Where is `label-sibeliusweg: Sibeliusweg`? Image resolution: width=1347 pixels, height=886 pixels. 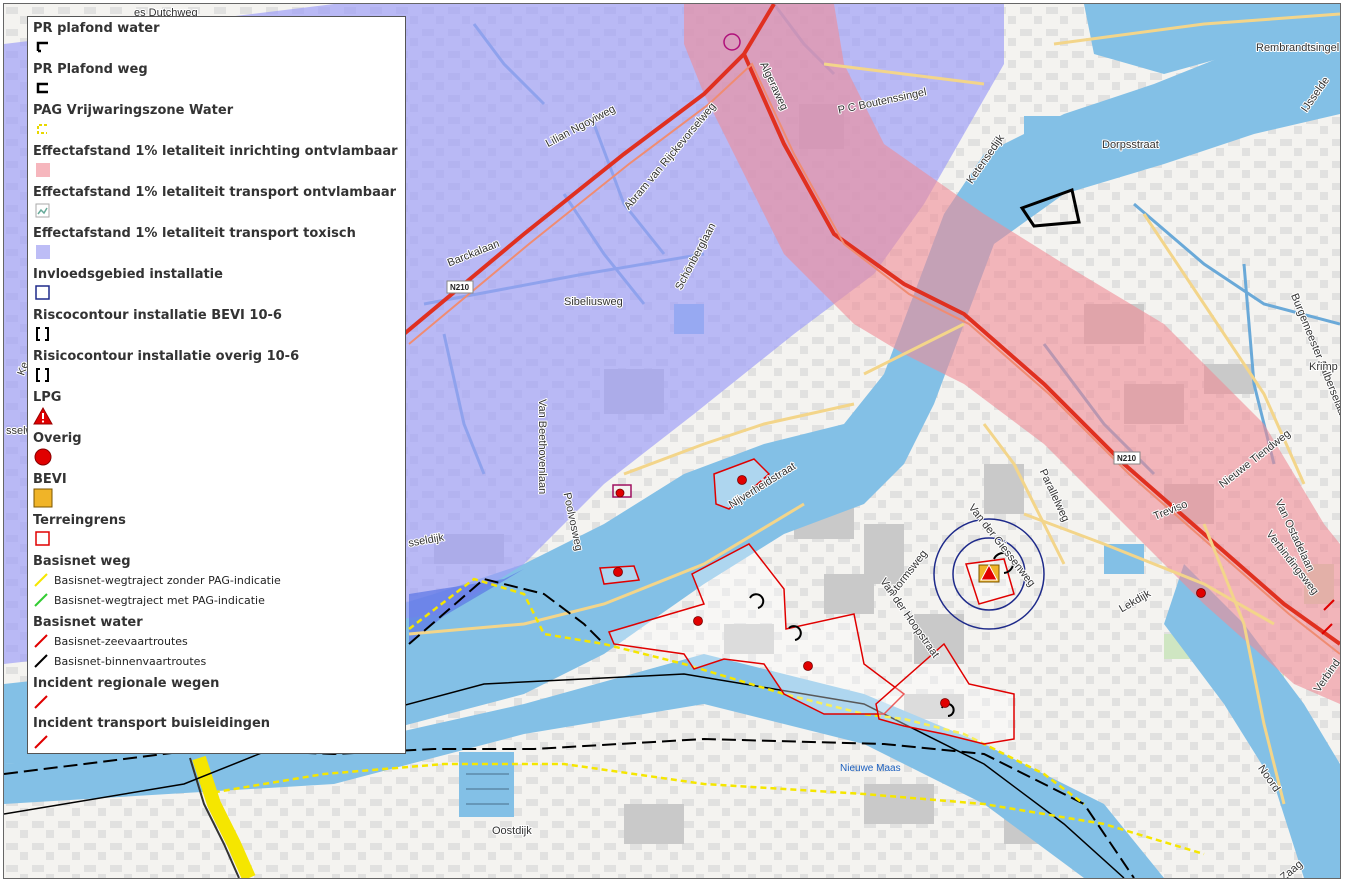 label-sibeliusweg: Sibeliusweg is located at coordinates (593, 302).